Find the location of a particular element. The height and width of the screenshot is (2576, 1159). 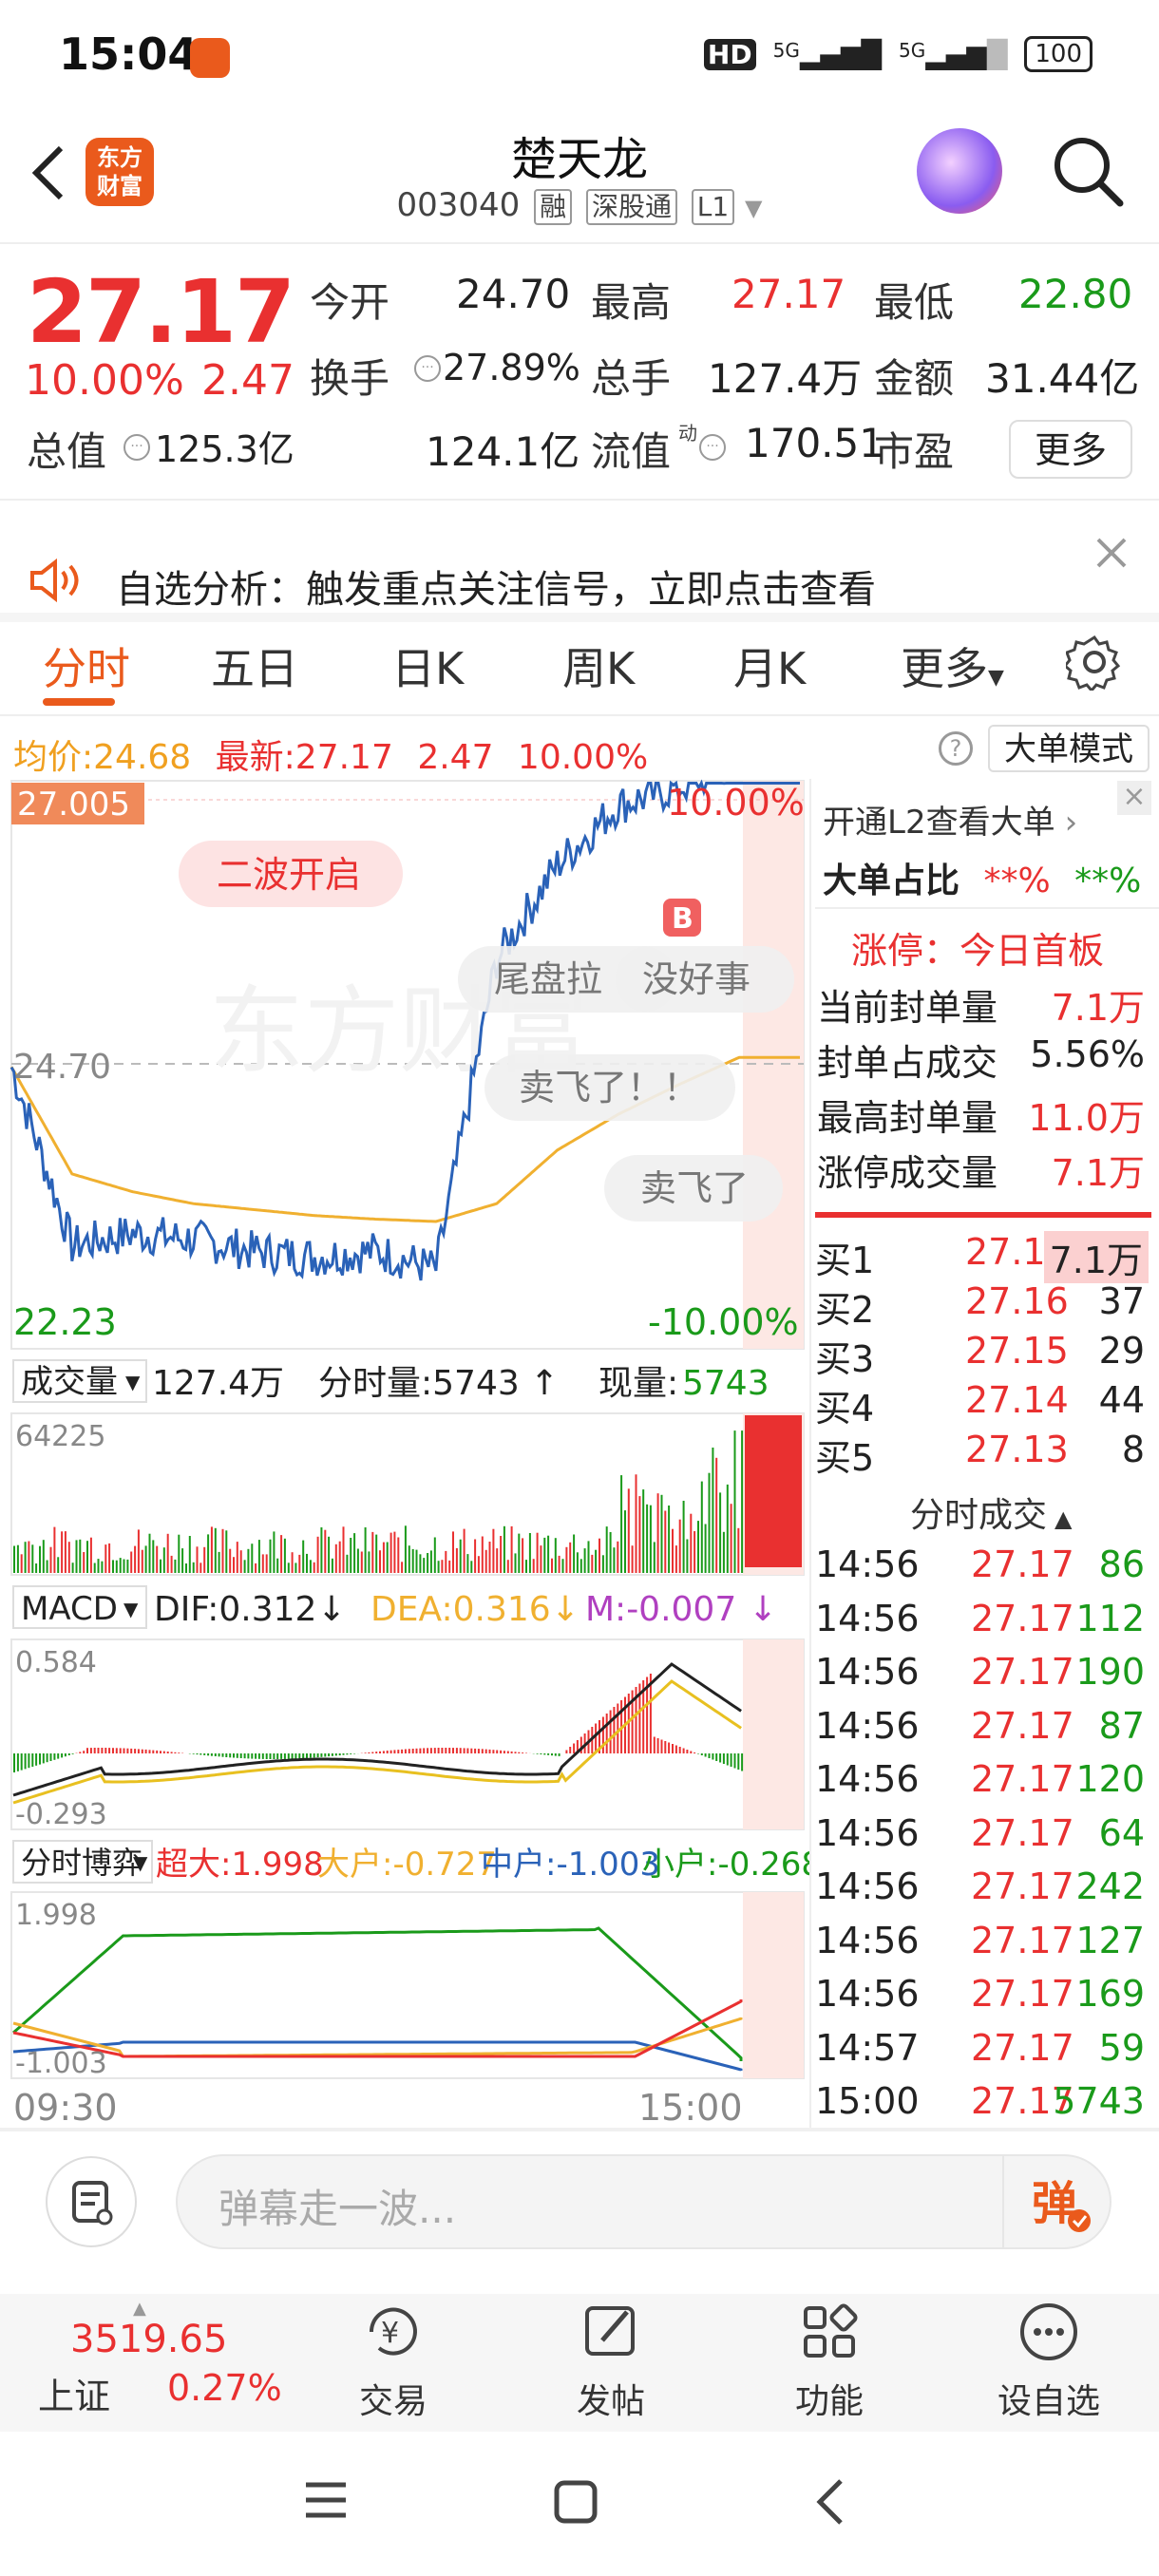

nav-add-watchlist: 设自选 is located at coordinates (1049, 2361).